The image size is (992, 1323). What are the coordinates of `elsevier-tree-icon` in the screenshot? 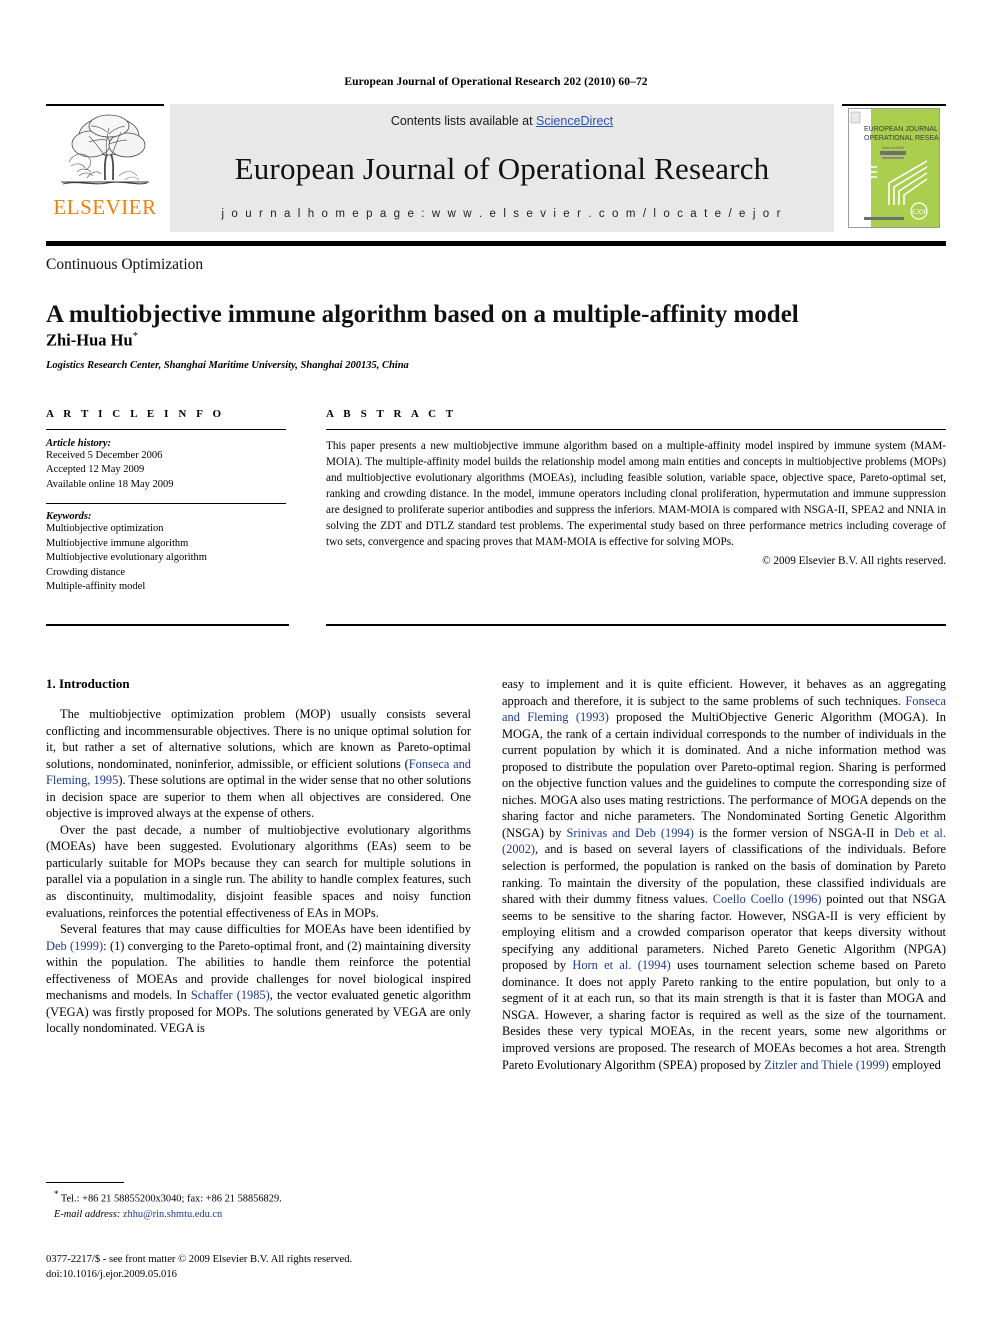 It's located at (105, 153).